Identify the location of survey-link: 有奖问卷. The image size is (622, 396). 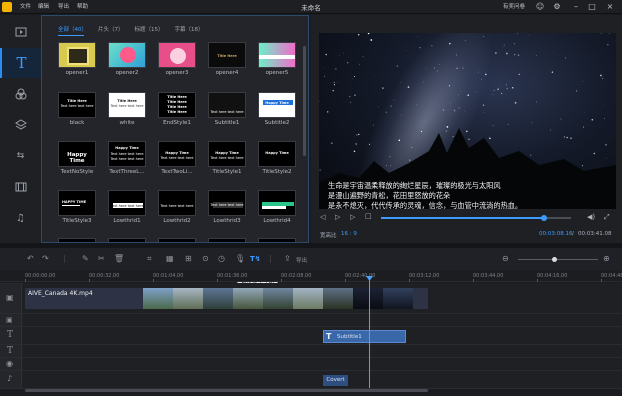
(514, 6).